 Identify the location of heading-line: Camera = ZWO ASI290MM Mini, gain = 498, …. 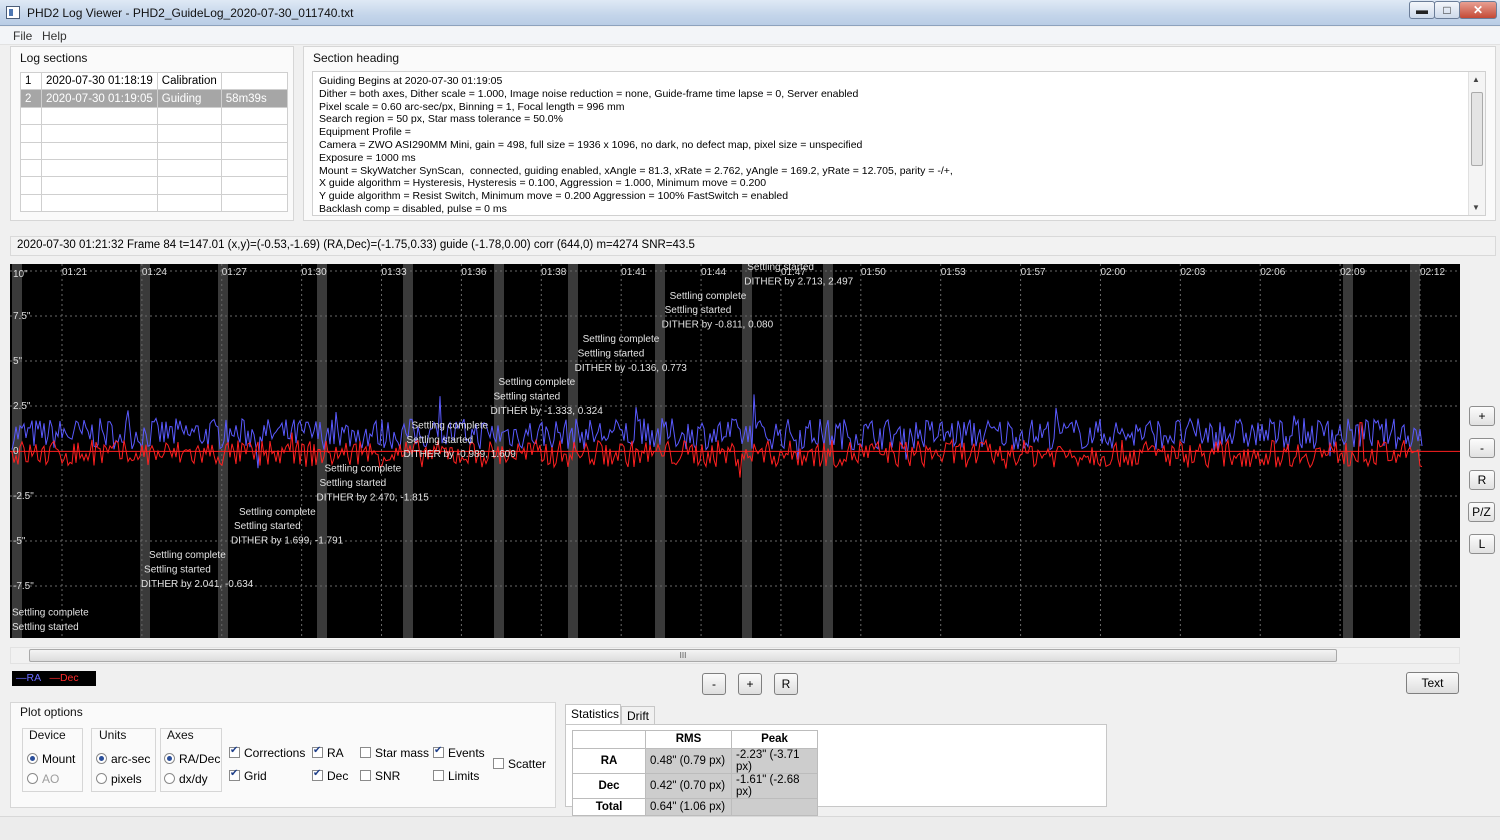
(591, 144).